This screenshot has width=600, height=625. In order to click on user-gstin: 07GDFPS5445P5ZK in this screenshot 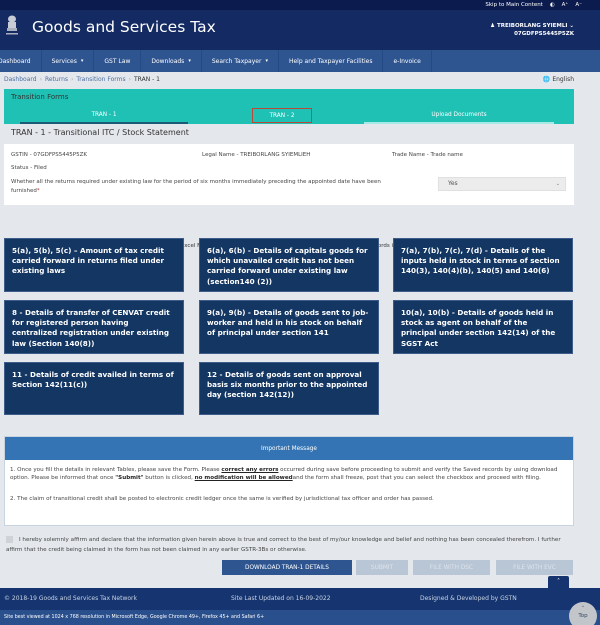, I will do `click(544, 34)`.